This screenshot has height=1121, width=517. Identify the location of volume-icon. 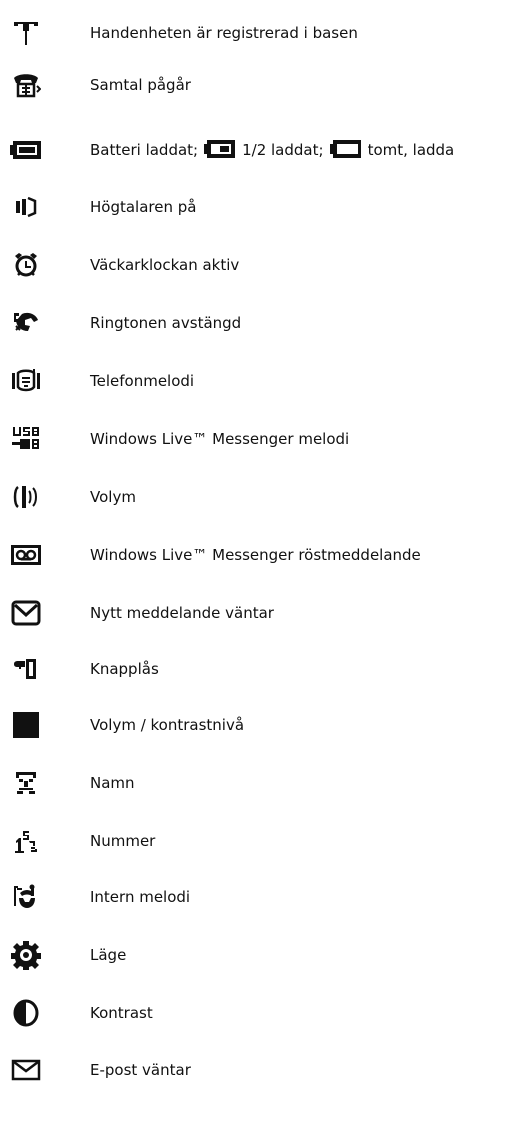
(26, 497).